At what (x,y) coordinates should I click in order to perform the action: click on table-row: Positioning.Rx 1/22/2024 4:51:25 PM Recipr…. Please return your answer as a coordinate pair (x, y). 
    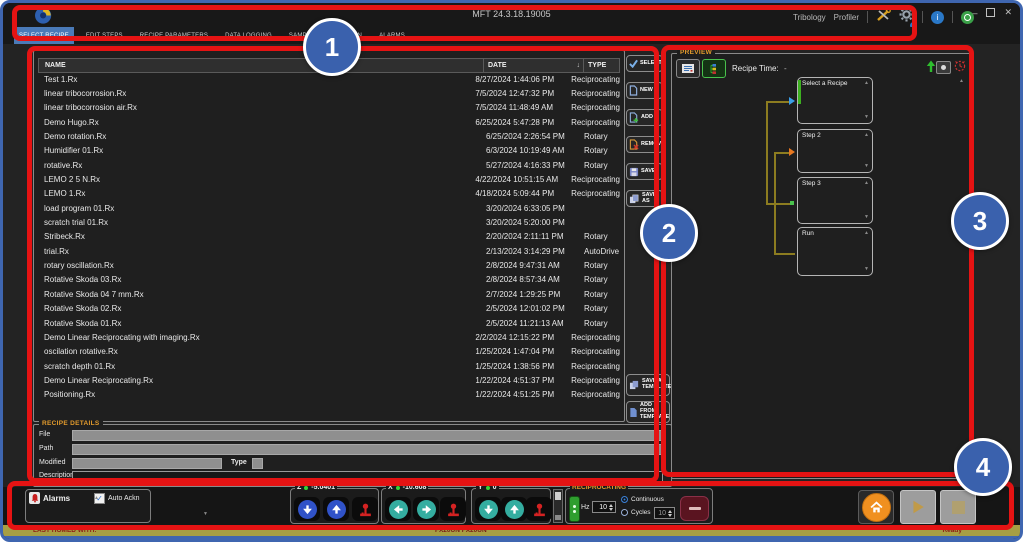
    Looking at the image, I should click on (329, 395).